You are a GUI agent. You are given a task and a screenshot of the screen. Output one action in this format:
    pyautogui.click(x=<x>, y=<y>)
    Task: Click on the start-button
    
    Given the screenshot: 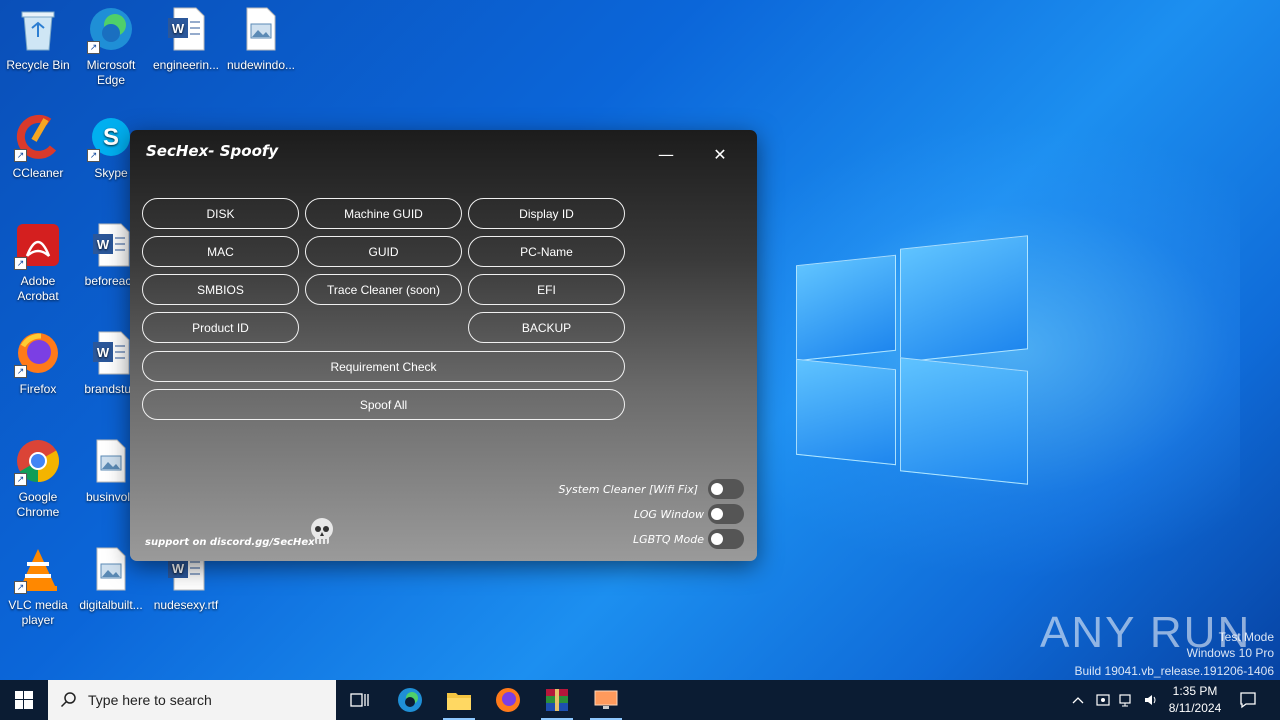 What is the action you would take?
    pyautogui.click(x=24, y=700)
    